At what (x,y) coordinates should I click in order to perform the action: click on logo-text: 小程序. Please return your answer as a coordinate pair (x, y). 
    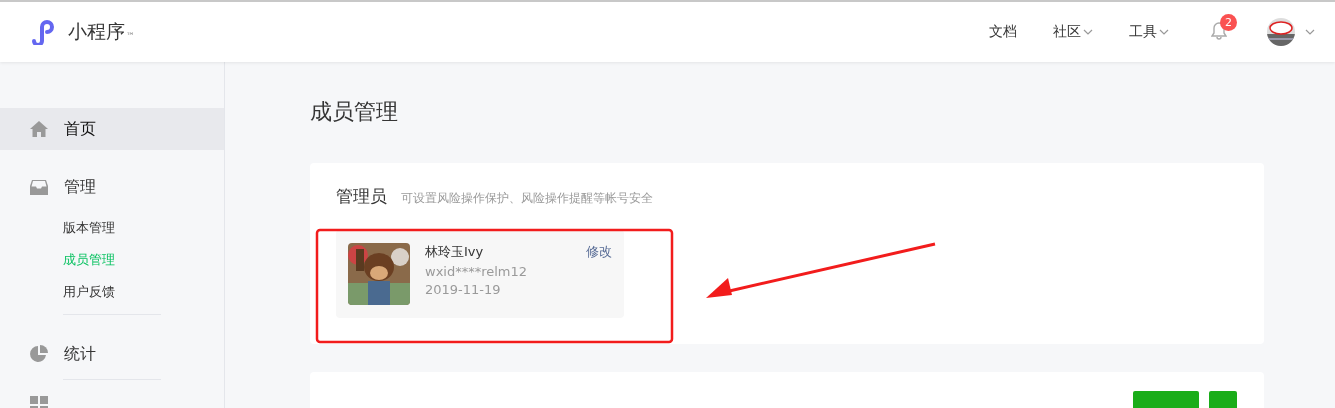
    Looking at the image, I should click on (96, 31).